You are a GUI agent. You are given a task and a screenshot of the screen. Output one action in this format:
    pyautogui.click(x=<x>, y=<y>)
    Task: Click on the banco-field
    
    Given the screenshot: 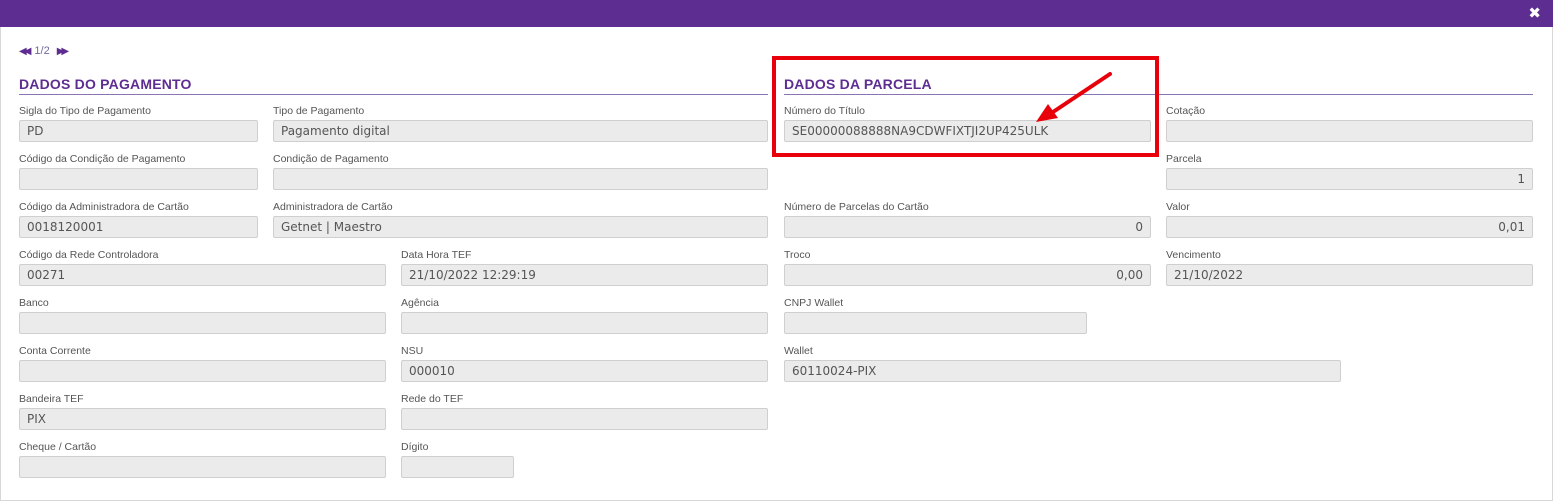 What is the action you would take?
    pyautogui.click(x=202, y=323)
    